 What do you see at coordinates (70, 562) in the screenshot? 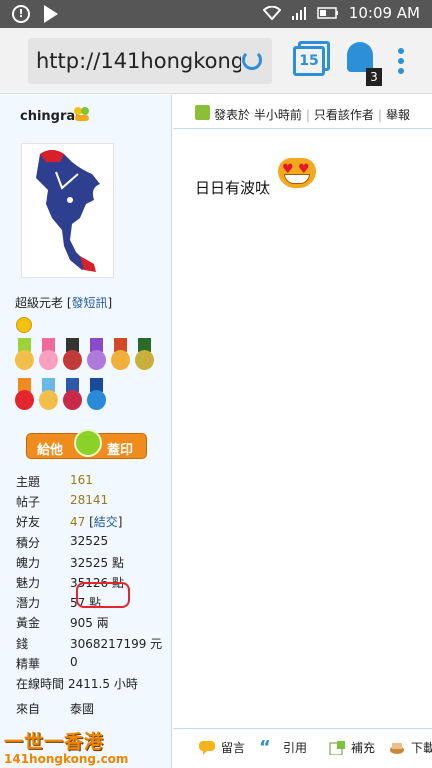
I see `stat-row: 魄力 32525 點` at bounding box center [70, 562].